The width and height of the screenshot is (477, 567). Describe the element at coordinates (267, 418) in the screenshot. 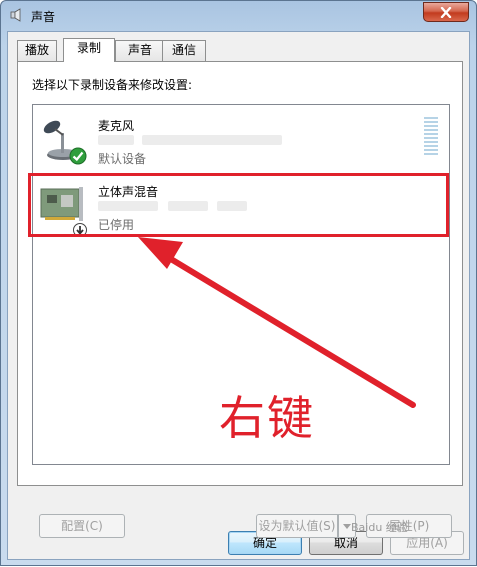

I see `annotation-label: 右键` at that location.